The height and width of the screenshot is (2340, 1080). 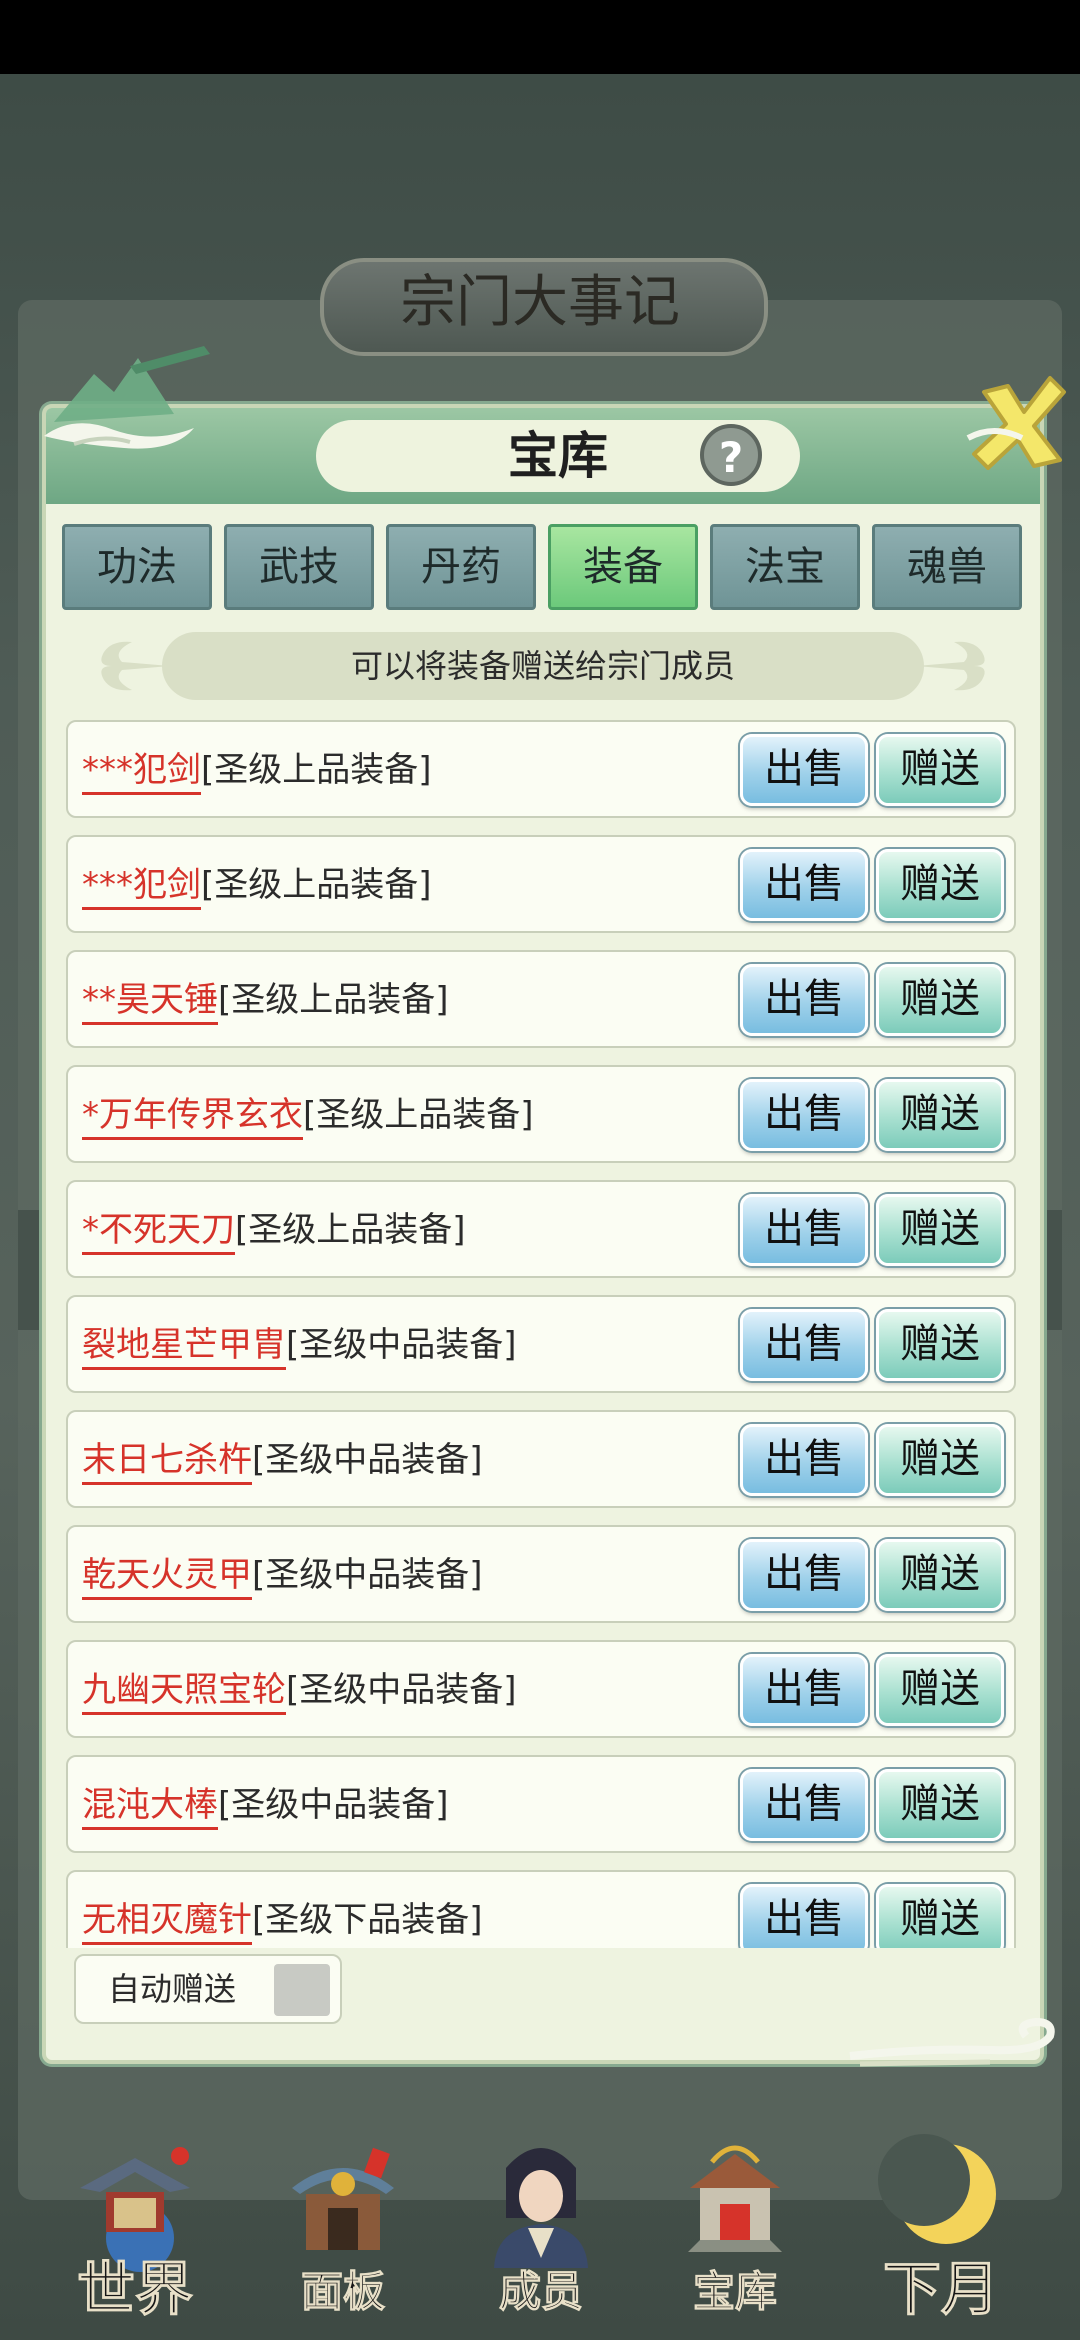 I want to click on cloud-swirl-icon, so click(x=952, y=2042).